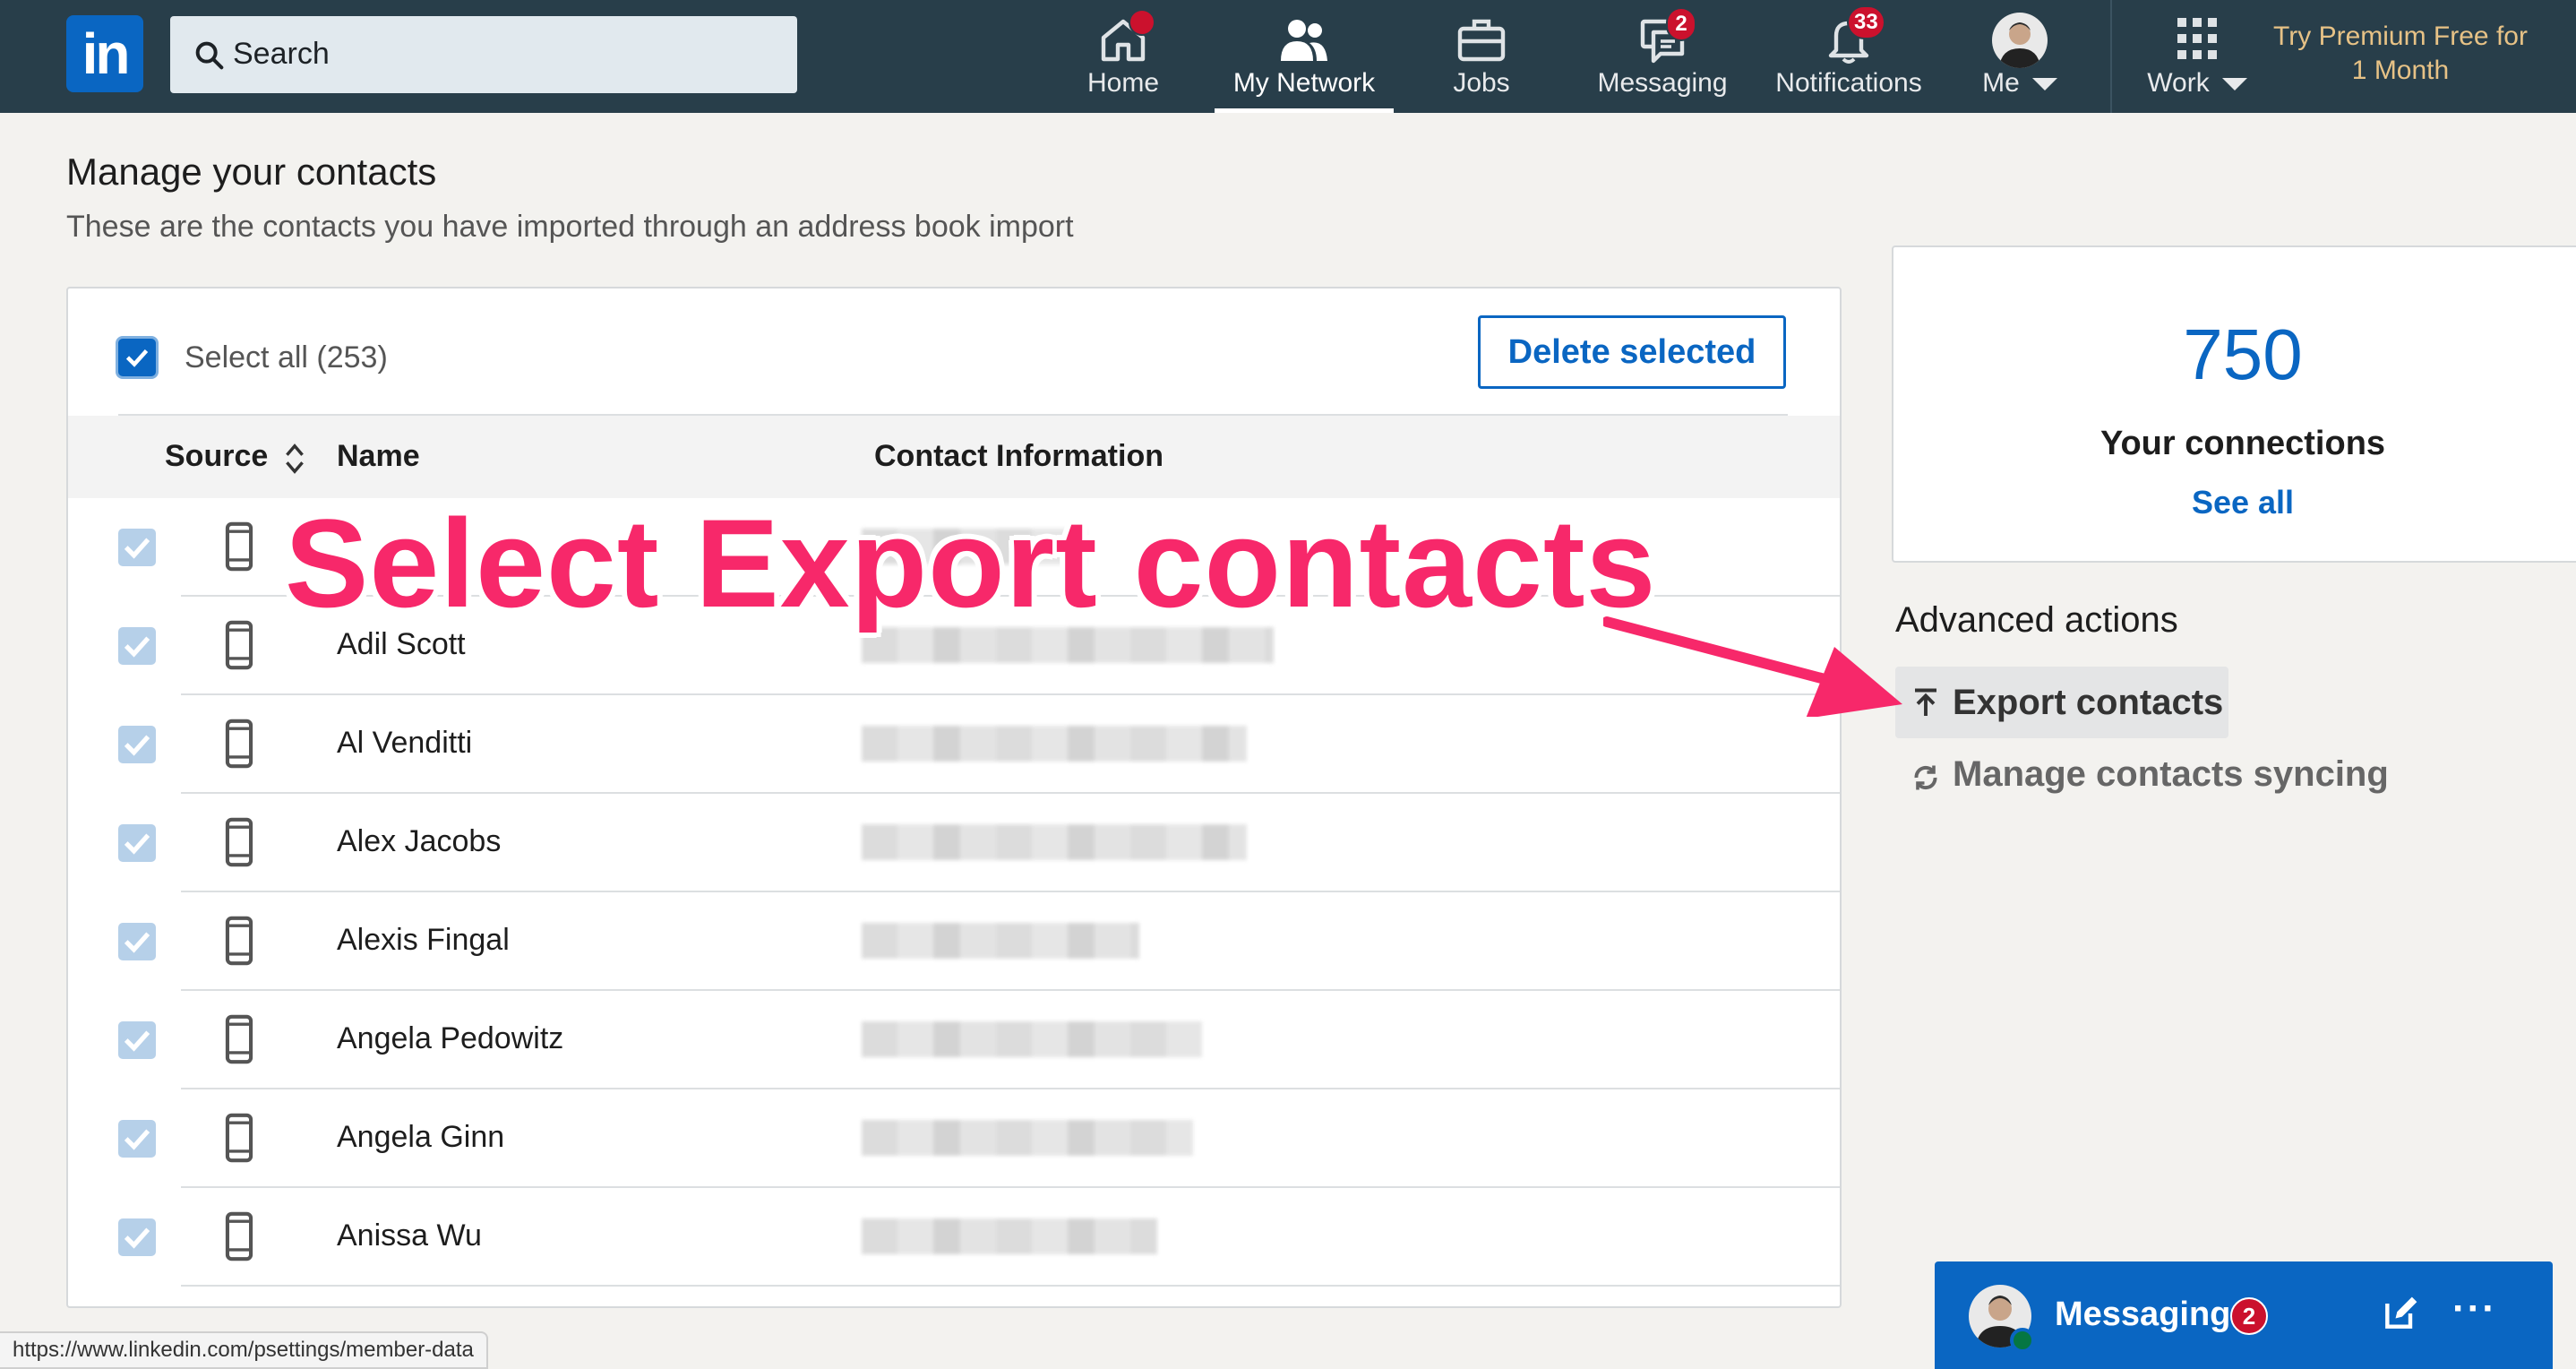 The image size is (2576, 1369). Describe the element at coordinates (423, 940) in the screenshot. I see `contact-name: Alexis Fingal` at that location.